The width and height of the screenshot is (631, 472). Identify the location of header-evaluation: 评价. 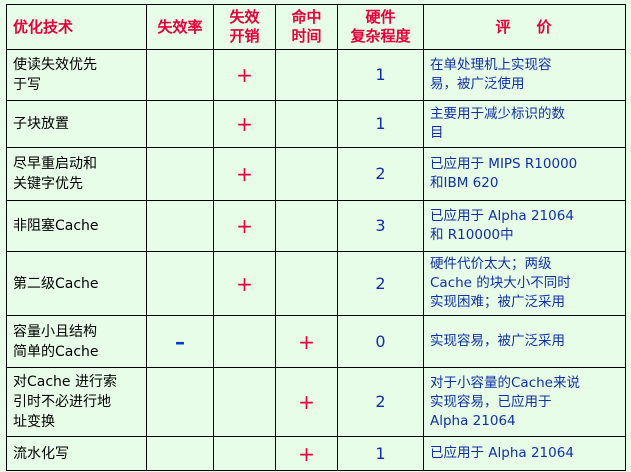
(524, 27).